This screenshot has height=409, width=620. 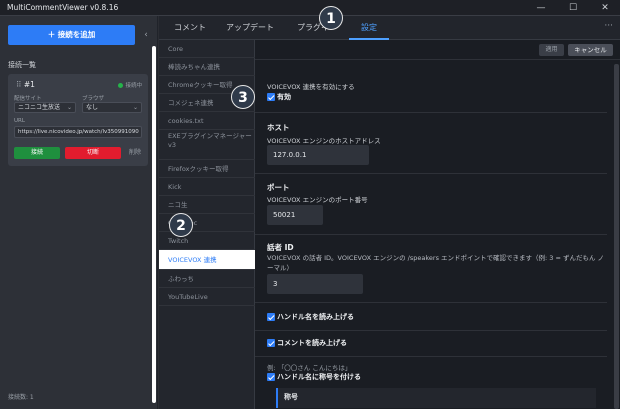 I want to click on enable-checkbox: 有効, so click(x=279, y=97).